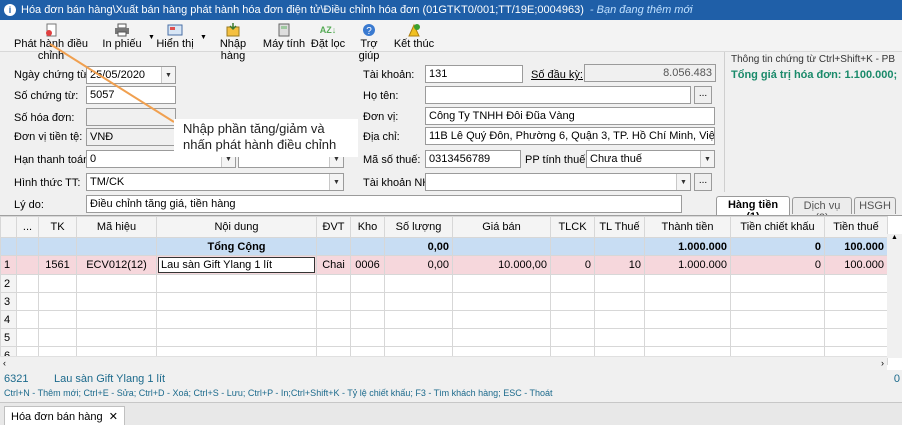 The image size is (902, 425). Describe the element at coordinates (856, 227) in the screenshot. I see `col-tax: Tiền thuế` at that location.